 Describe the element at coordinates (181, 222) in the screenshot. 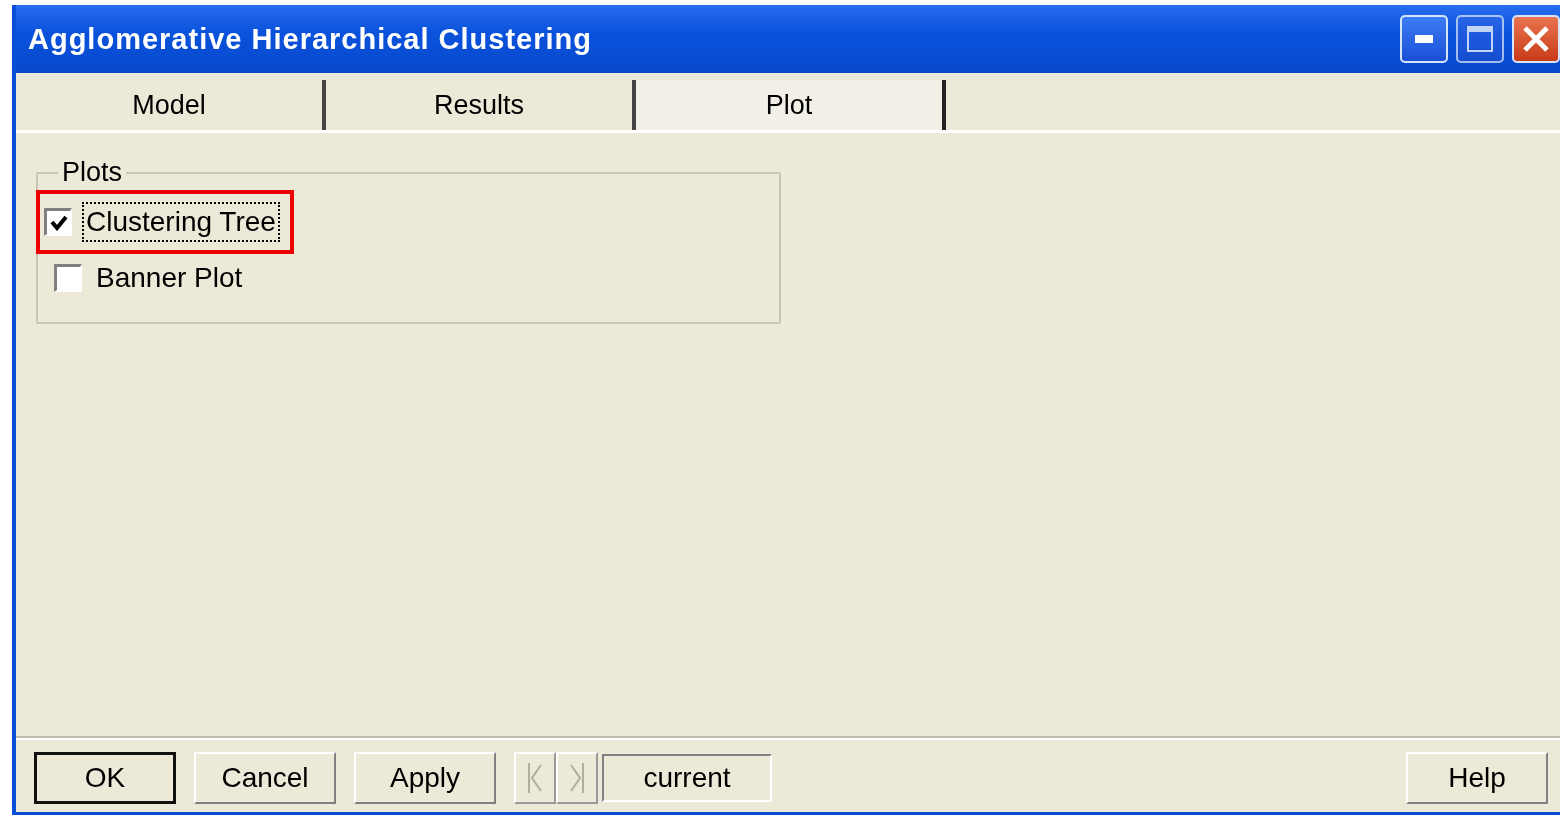

I see `checkbox-label: Clustering Tree` at that location.